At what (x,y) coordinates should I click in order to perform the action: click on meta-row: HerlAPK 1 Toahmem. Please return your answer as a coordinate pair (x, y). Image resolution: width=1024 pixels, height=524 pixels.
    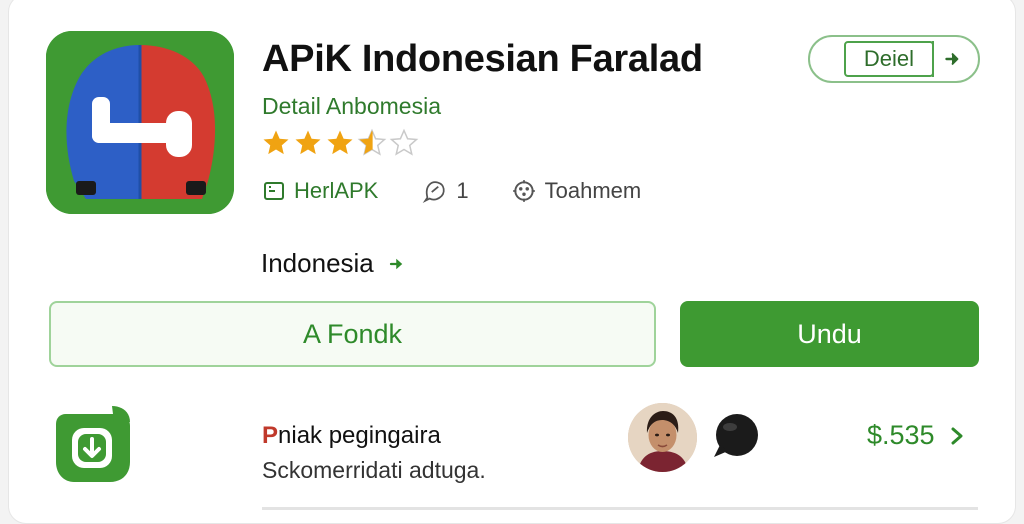
    Looking at the image, I should click on (451, 191).